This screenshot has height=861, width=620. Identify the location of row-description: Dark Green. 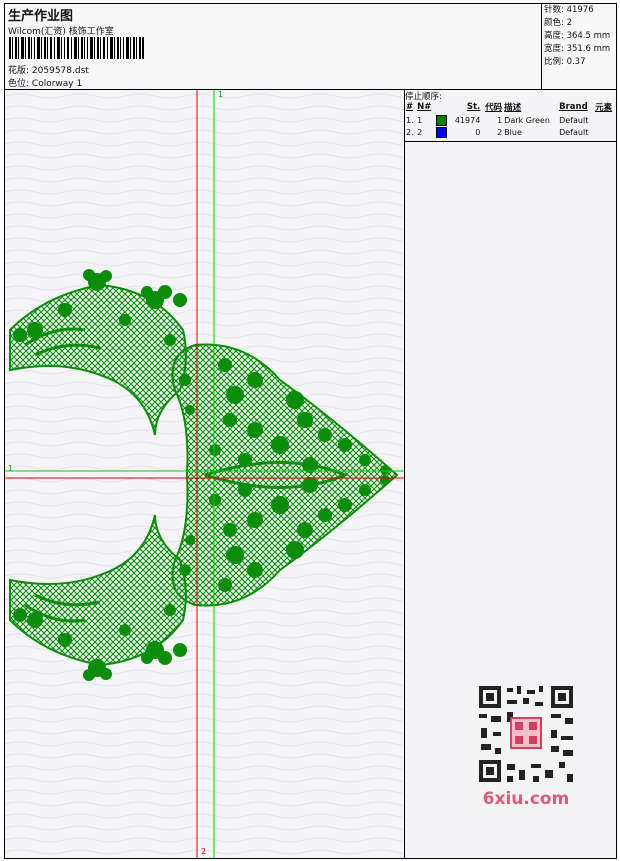
(527, 120).